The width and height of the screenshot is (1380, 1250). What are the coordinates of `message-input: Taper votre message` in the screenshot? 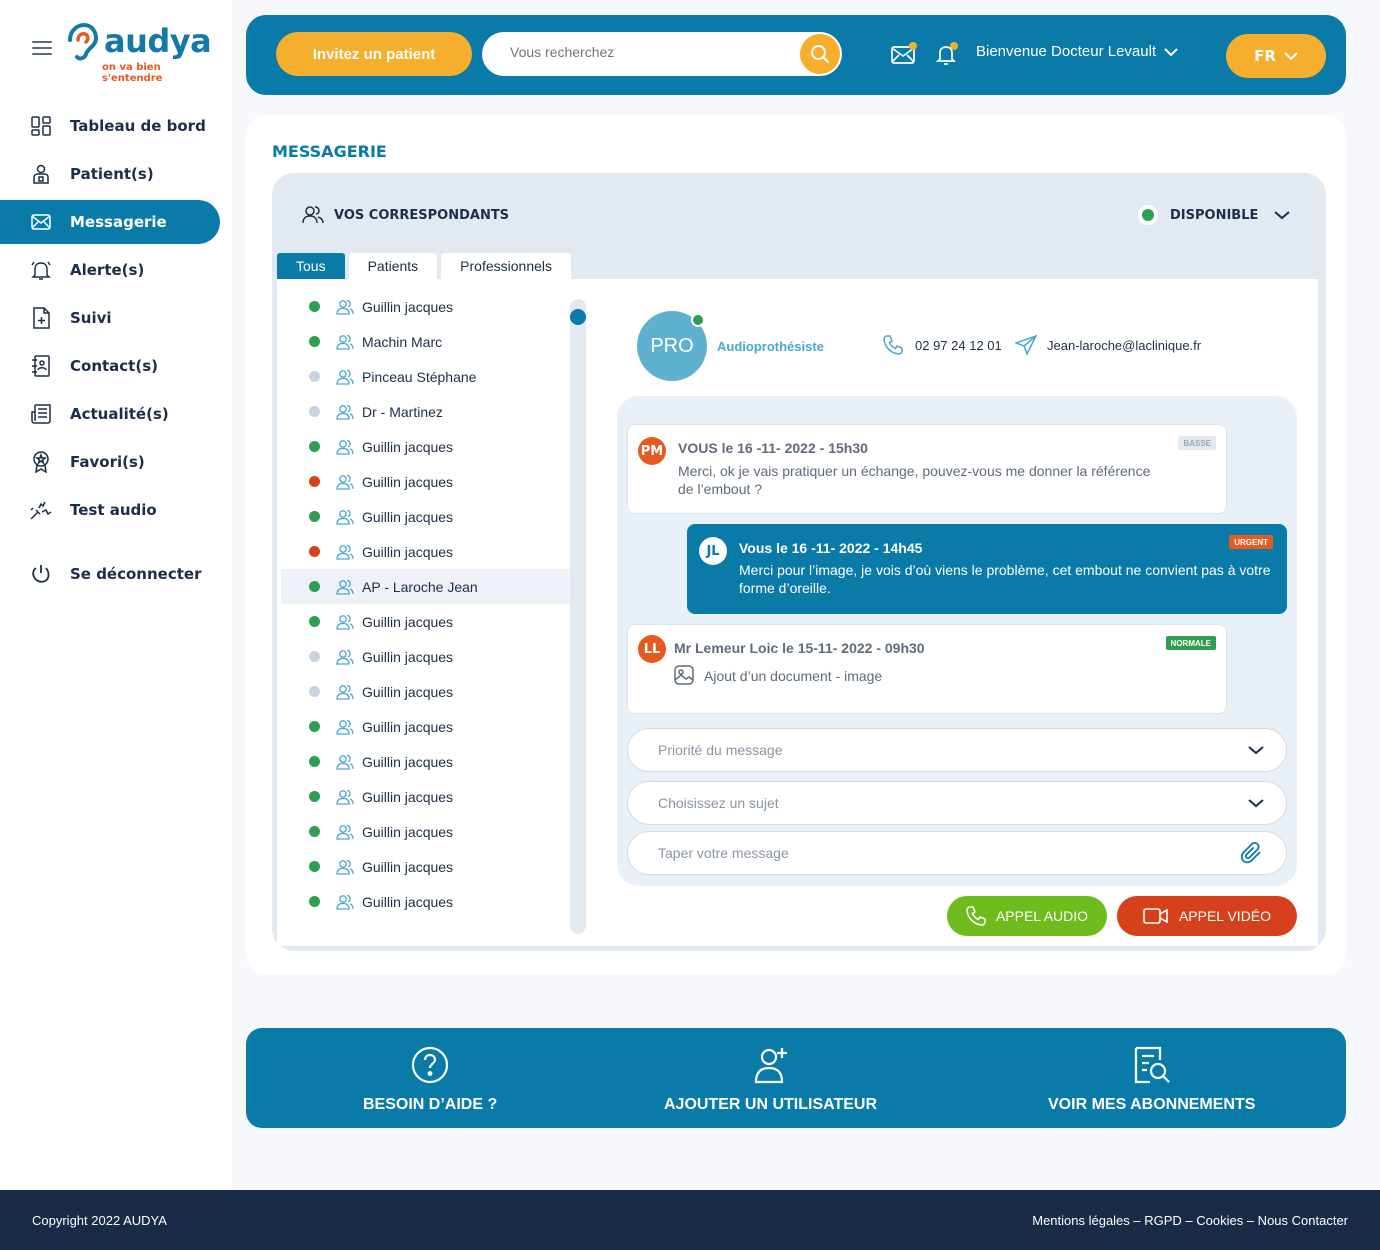 It's located at (957, 853).